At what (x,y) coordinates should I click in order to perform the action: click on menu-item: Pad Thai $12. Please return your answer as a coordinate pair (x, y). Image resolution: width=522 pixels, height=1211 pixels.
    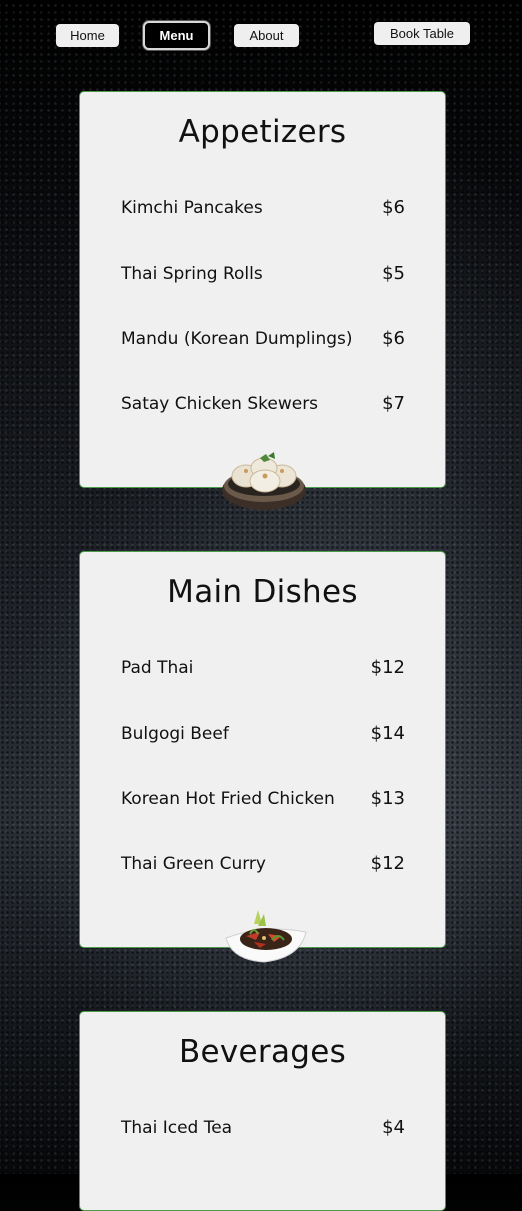
    Looking at the image, I should click on (263, 667).